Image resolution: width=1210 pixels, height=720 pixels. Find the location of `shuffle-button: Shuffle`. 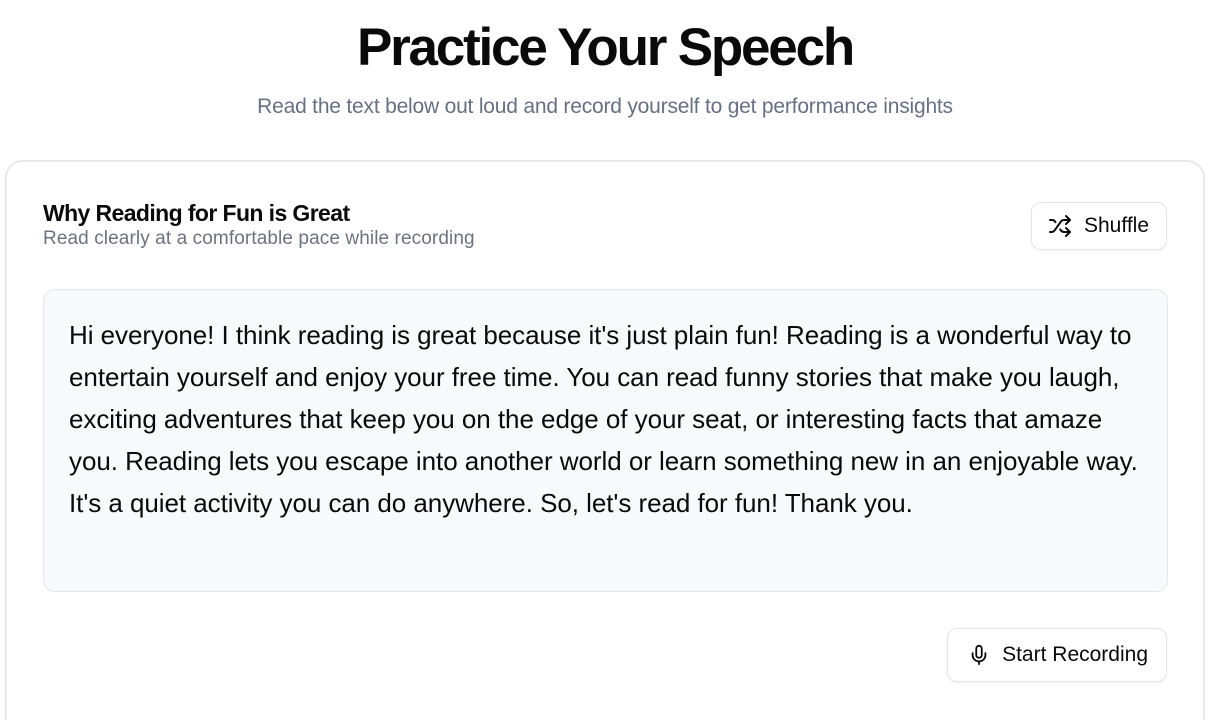

shuffle-button: Shuffle is located at coordinates (1099, 226).